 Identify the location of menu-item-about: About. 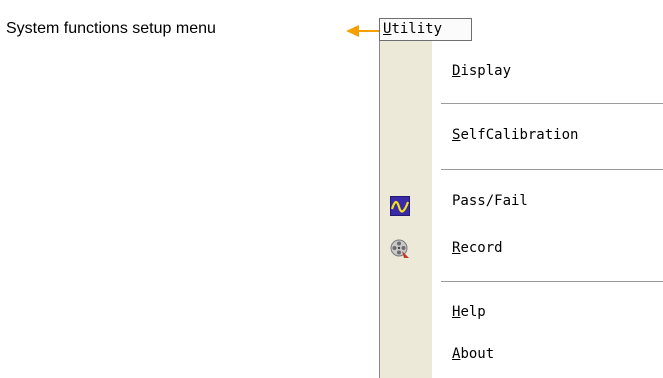
(473, 354).